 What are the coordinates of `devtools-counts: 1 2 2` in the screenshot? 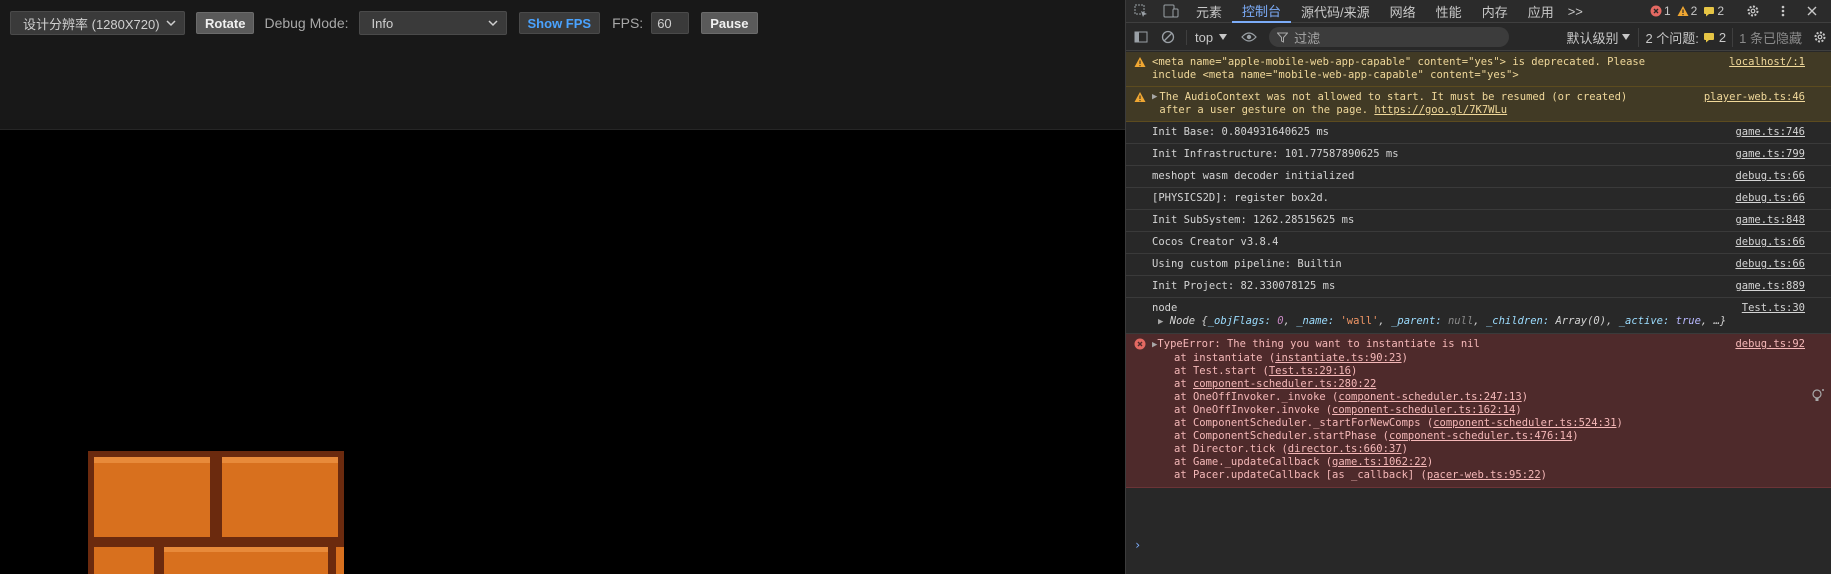 It's located at (1740, 11).